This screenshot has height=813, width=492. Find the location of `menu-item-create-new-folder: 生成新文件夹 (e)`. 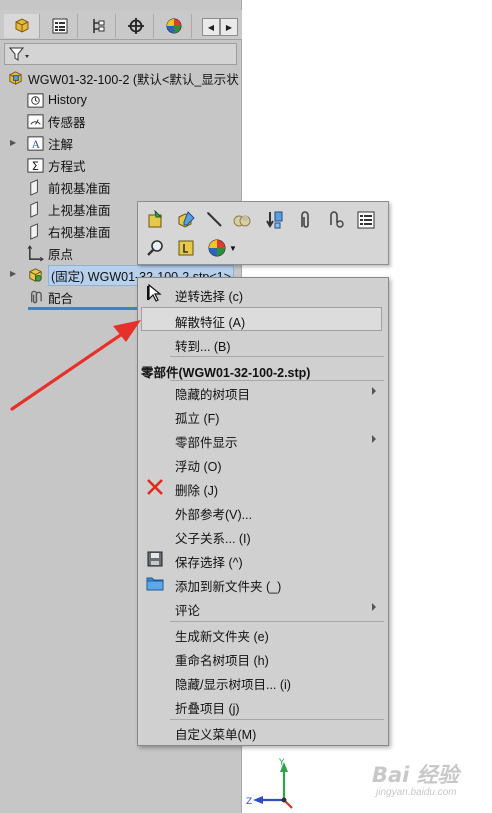

menu-item-create-new-folder: 生成新文件夹 (e) is located at coordinates (263, 633).